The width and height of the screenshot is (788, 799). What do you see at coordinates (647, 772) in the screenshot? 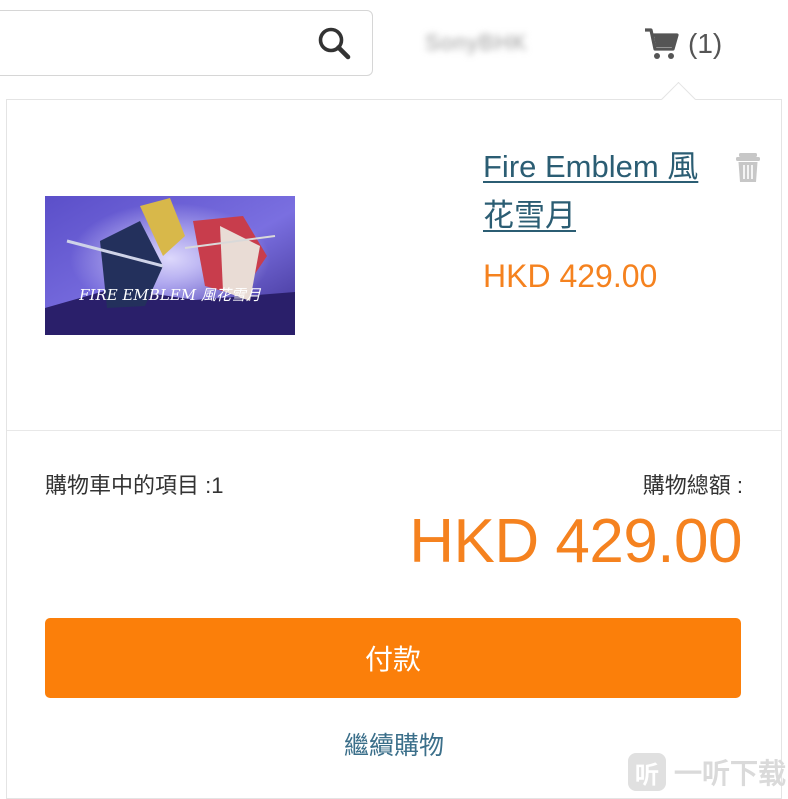
I see `watermark-logo: 听` at bounding box center [647, 772].